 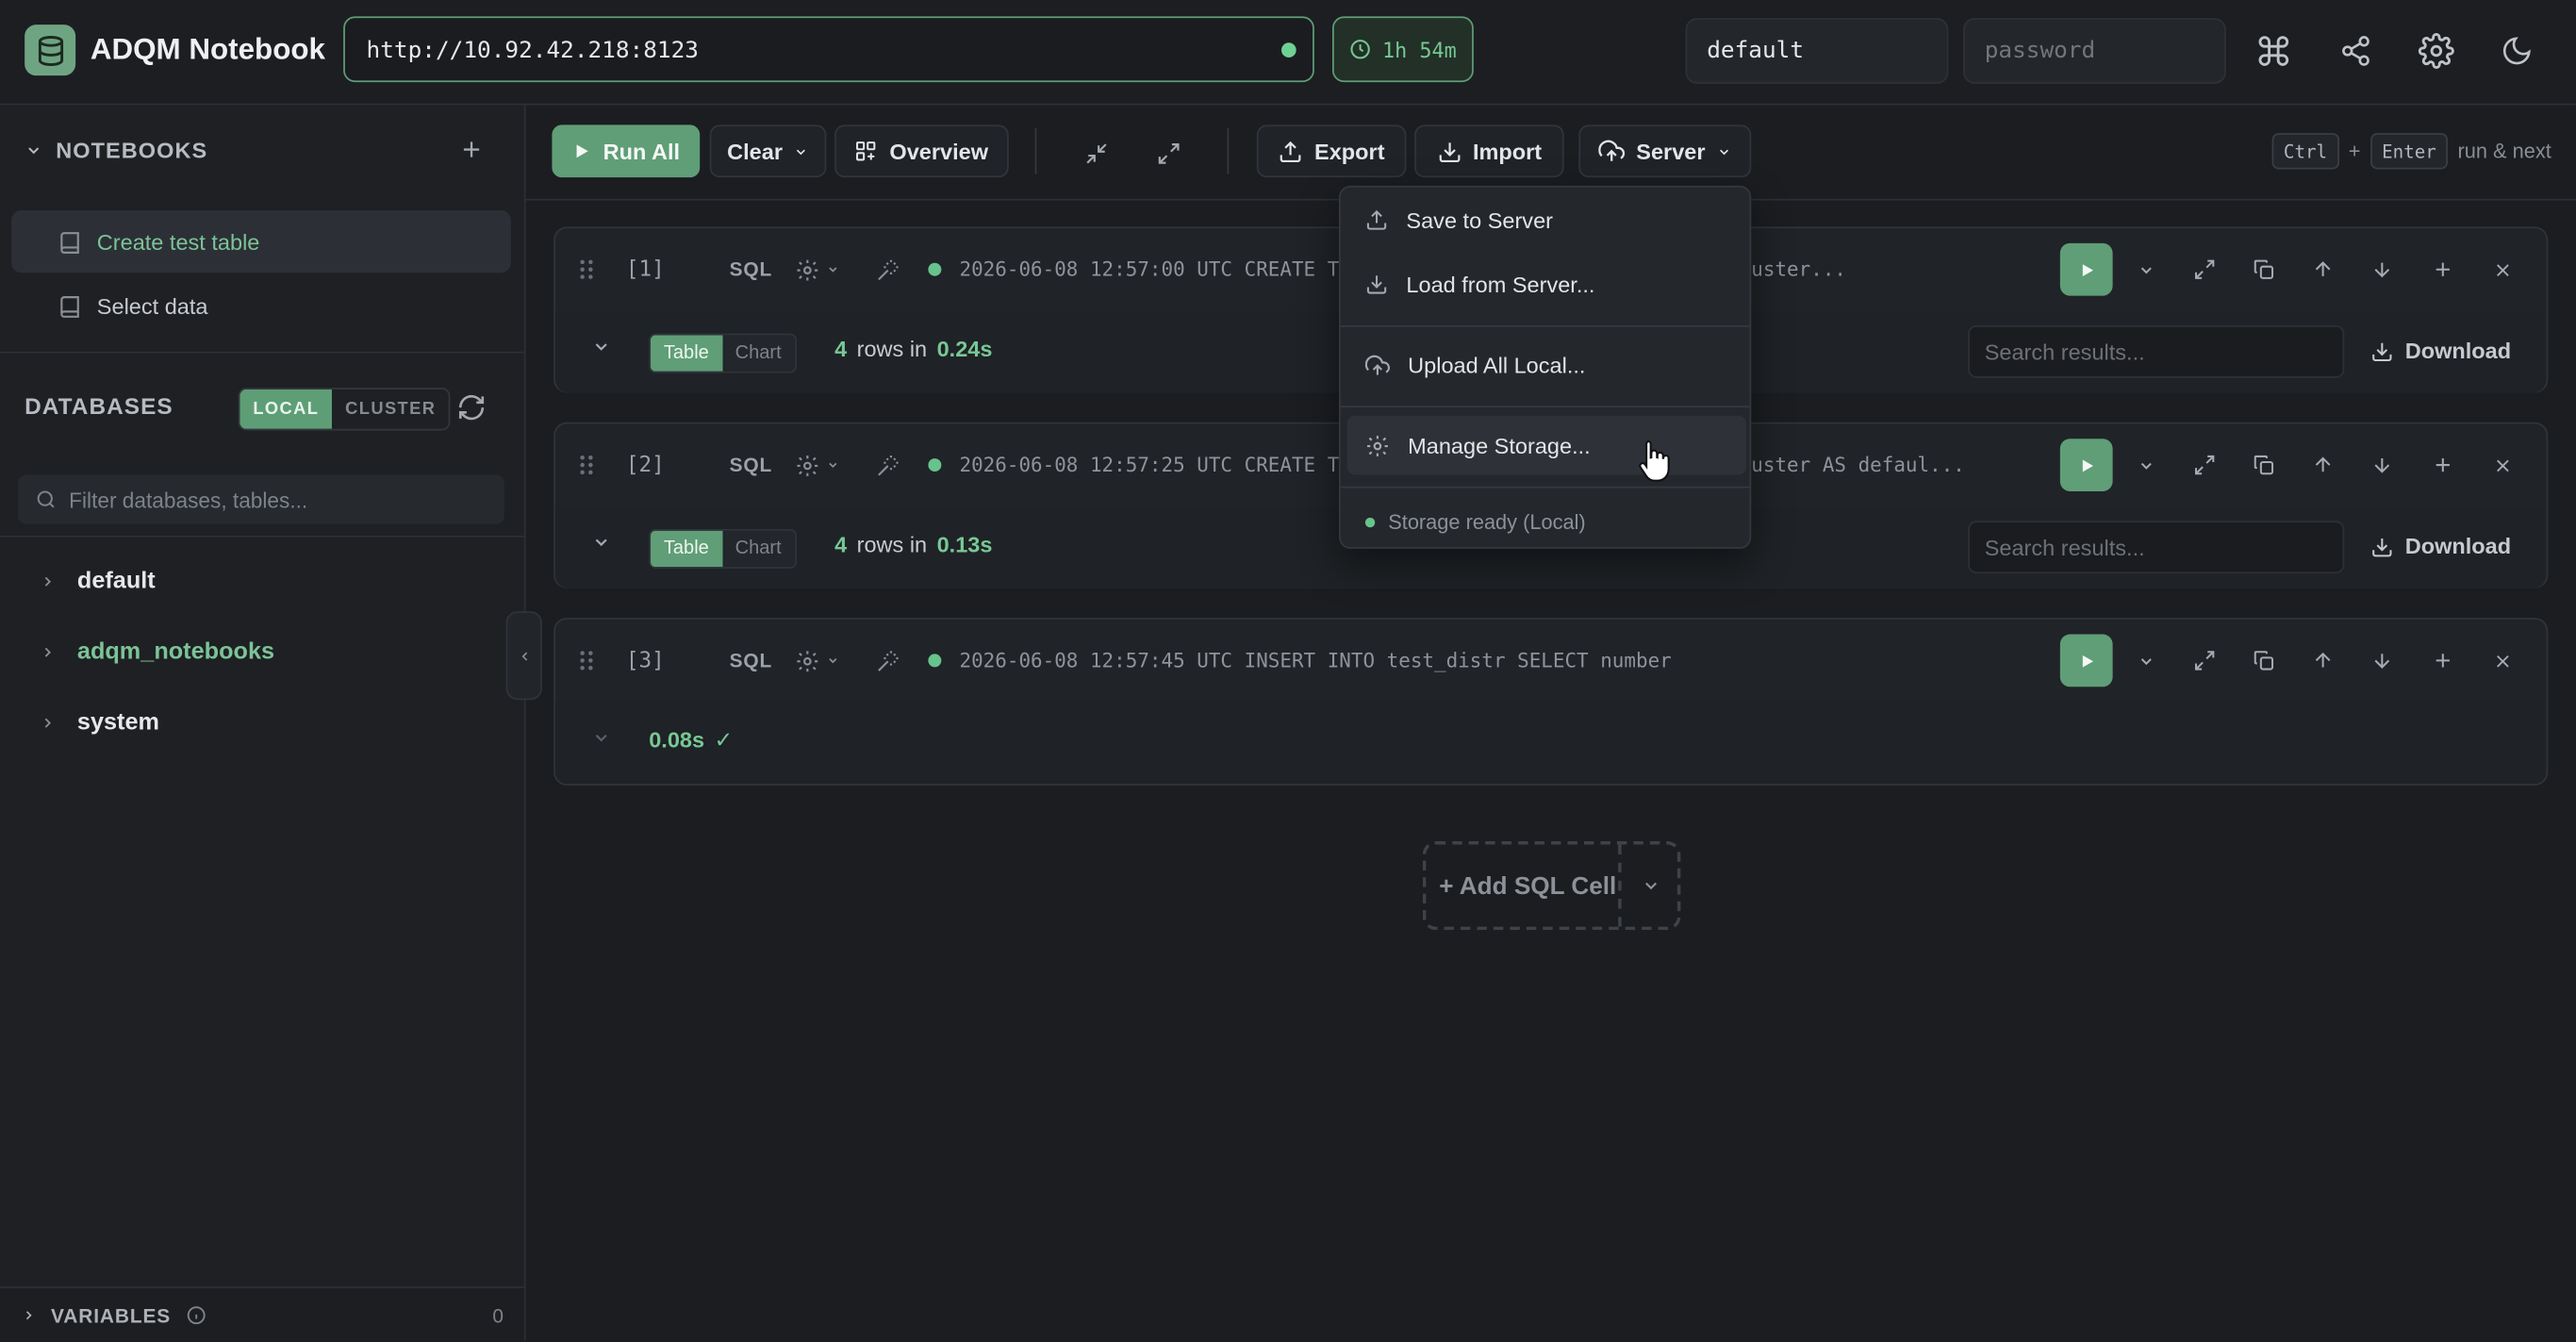 What do you see at coordinates (390, 409) in the screenshot?
I see `scope-cluster-option: CLUSTER` at bounding box center [390, 409].